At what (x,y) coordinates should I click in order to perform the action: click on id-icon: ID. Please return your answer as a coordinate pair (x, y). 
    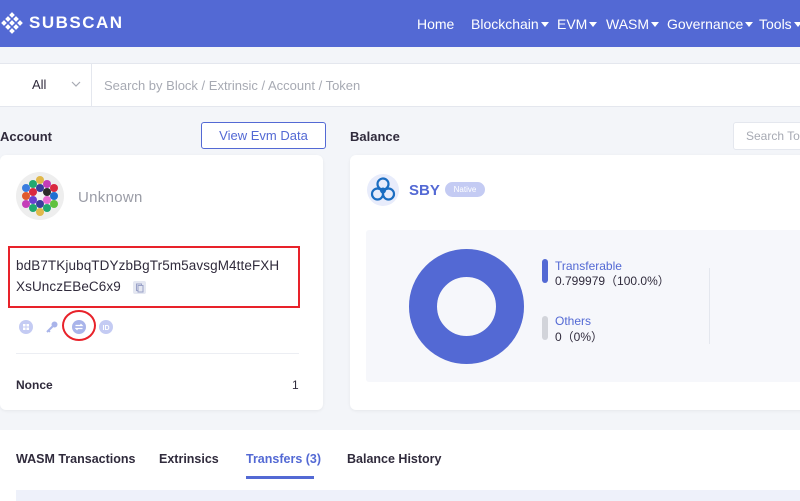
    Looking at the image, I should click on (106, 327).